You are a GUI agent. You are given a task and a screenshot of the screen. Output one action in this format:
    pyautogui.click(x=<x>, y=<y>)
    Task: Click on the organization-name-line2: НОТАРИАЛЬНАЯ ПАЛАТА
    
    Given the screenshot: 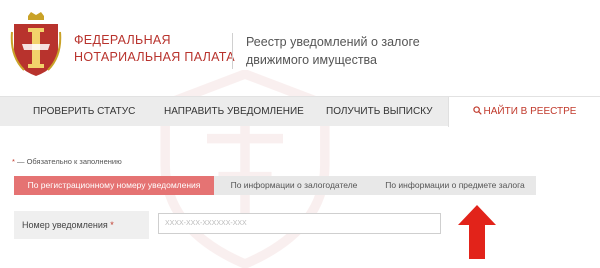 What is the action you would take?
    pyautogui.click(x=154, y=57)
    